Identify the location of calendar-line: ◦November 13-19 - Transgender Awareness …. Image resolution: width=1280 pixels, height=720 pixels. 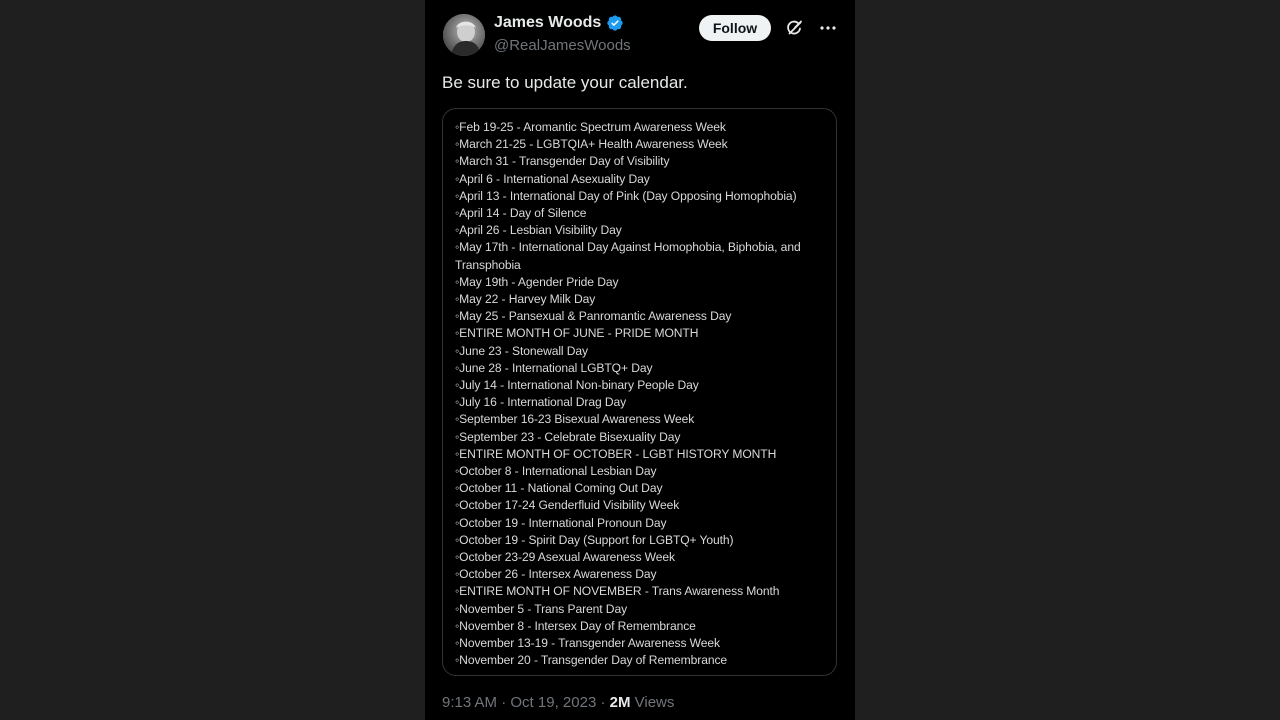
(587, 643).